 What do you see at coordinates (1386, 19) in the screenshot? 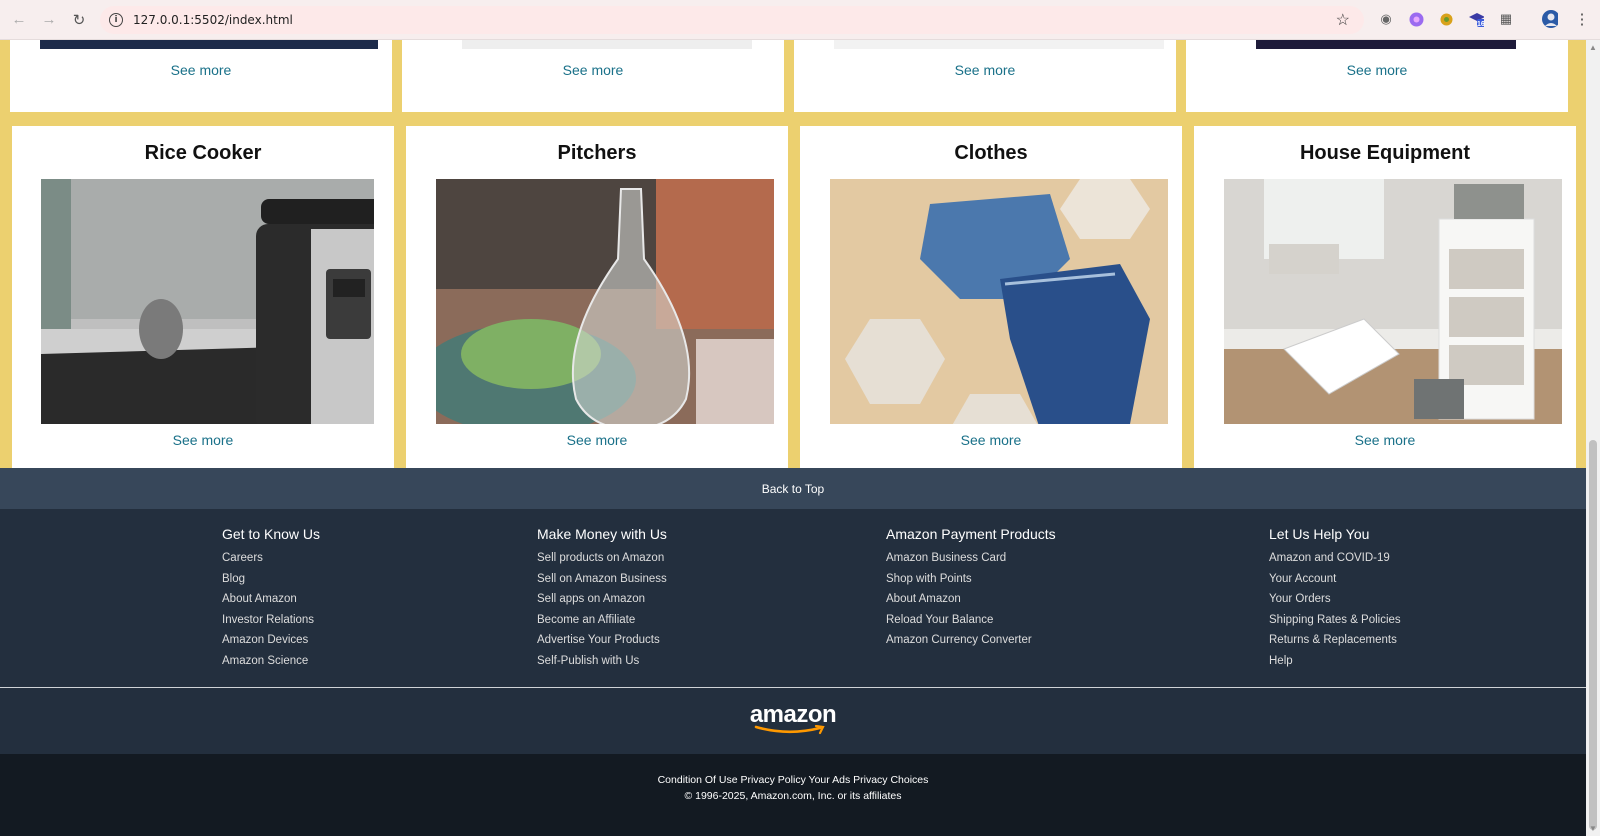
I see `camera-icon: ◉` at bounding box center [1386, 19].